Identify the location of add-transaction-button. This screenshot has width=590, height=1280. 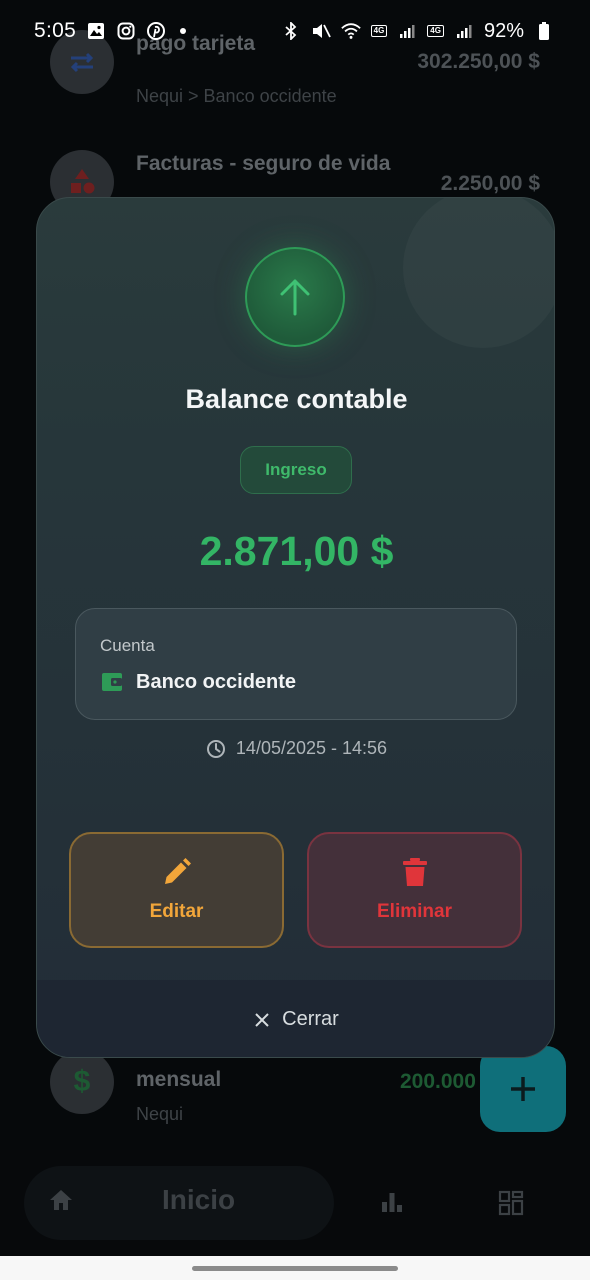
(523, 1089).